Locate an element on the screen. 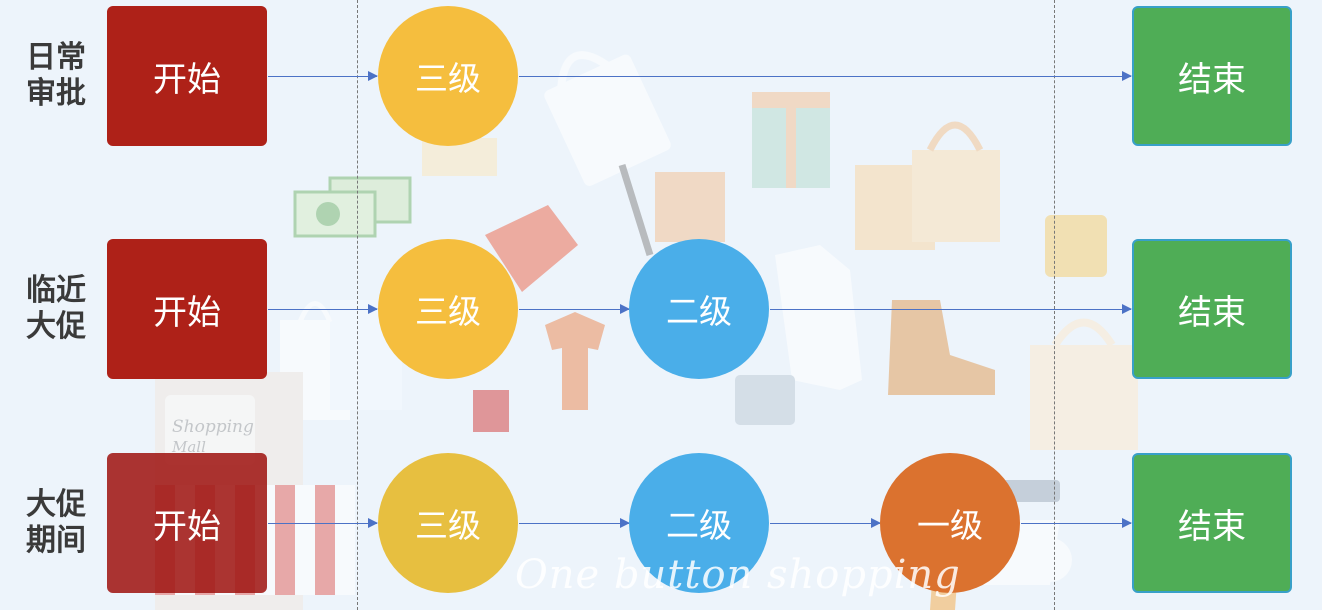 This screenshot has height=610, width=1322. row-label-pre-promotion: 临近 大促 is located at coordinates (56, 309).